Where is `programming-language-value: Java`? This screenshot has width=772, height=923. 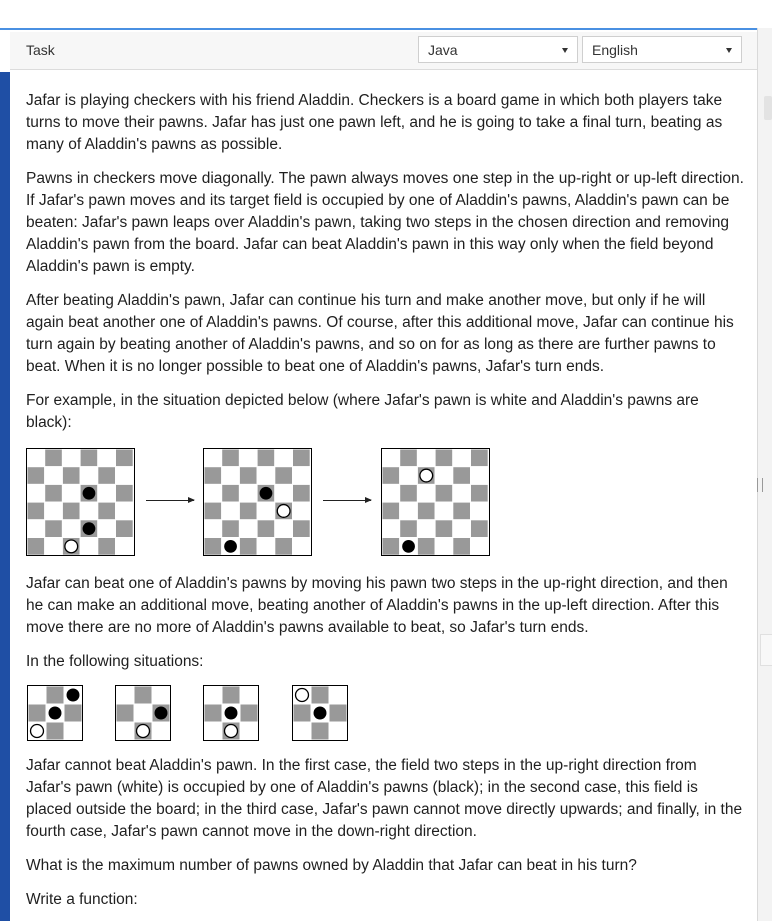 programming-language-value: Java is located at coordinates (443, 50).